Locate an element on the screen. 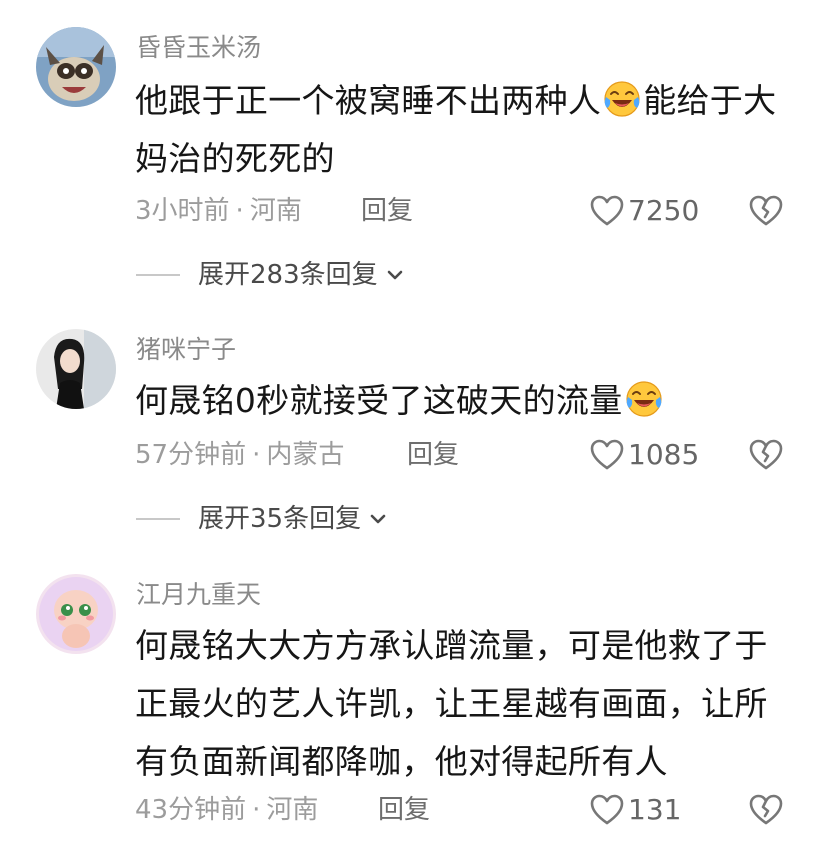 The height and width of the screenshot is (841, 828). comment-text-line: 正最火的艺人许凯，让王星越有画面，让所 is located at coordinates (451, 703).